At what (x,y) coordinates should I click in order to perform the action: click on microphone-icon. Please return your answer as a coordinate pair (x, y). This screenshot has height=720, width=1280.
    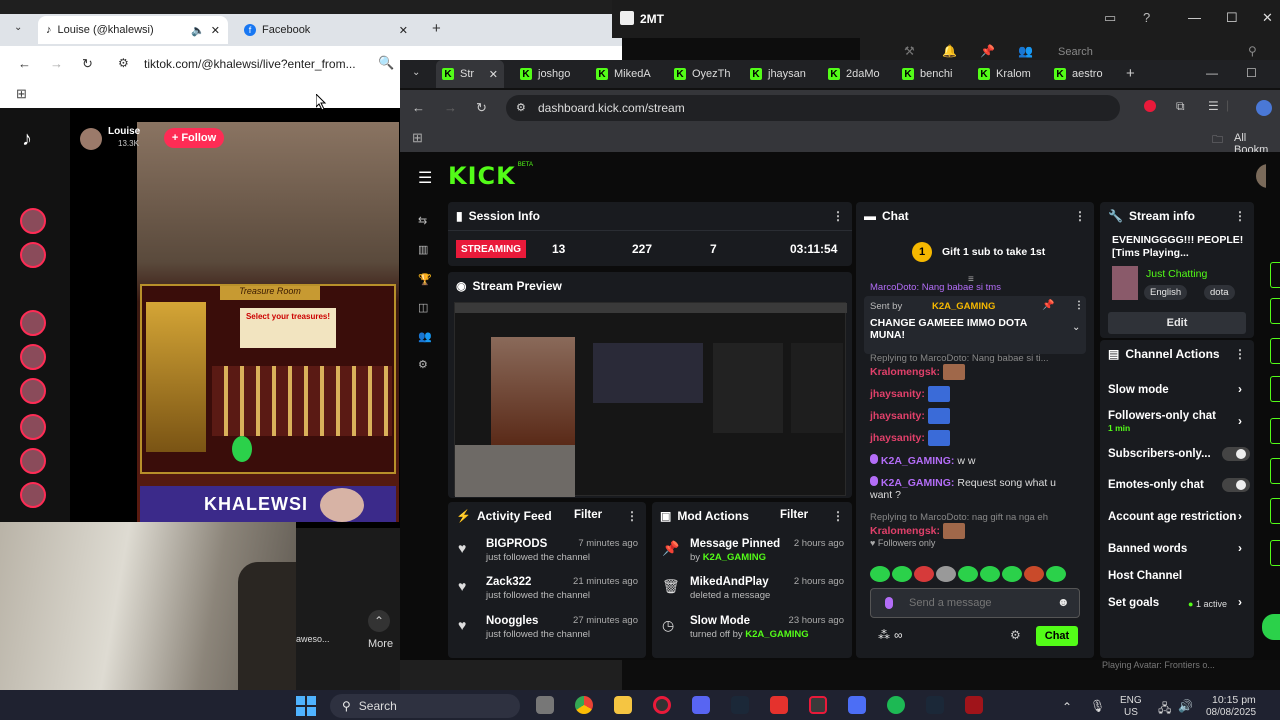
    Looking at the image, I should click on (889, 603).